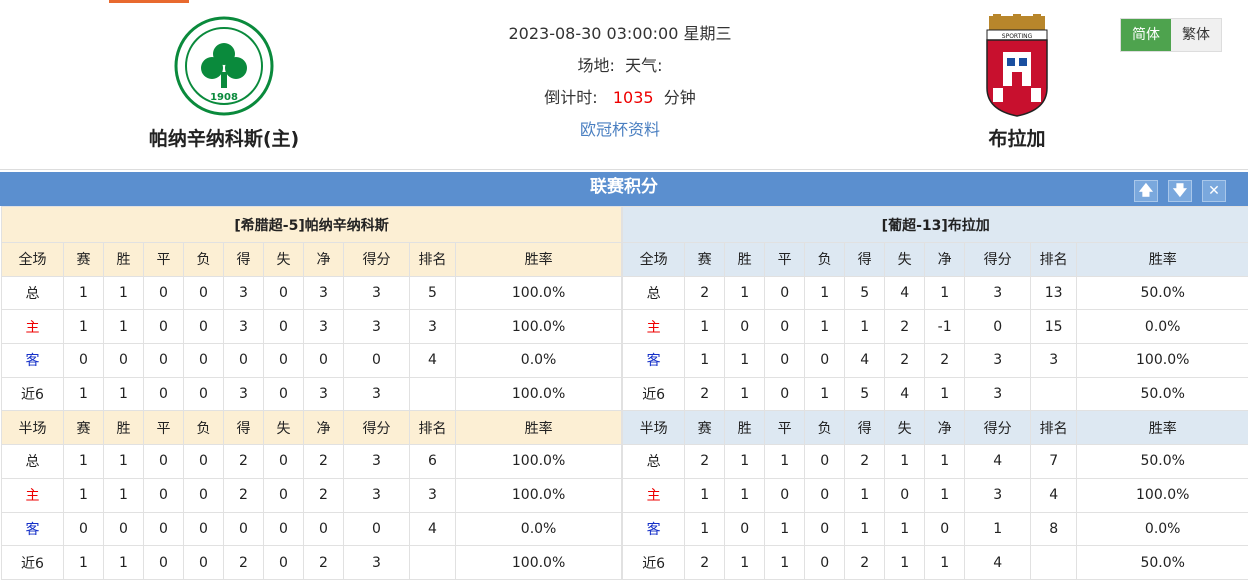  Describe the element at coordinates (1162, 461) in the screenshot. I see `table-cell: 50.0%` at that location.